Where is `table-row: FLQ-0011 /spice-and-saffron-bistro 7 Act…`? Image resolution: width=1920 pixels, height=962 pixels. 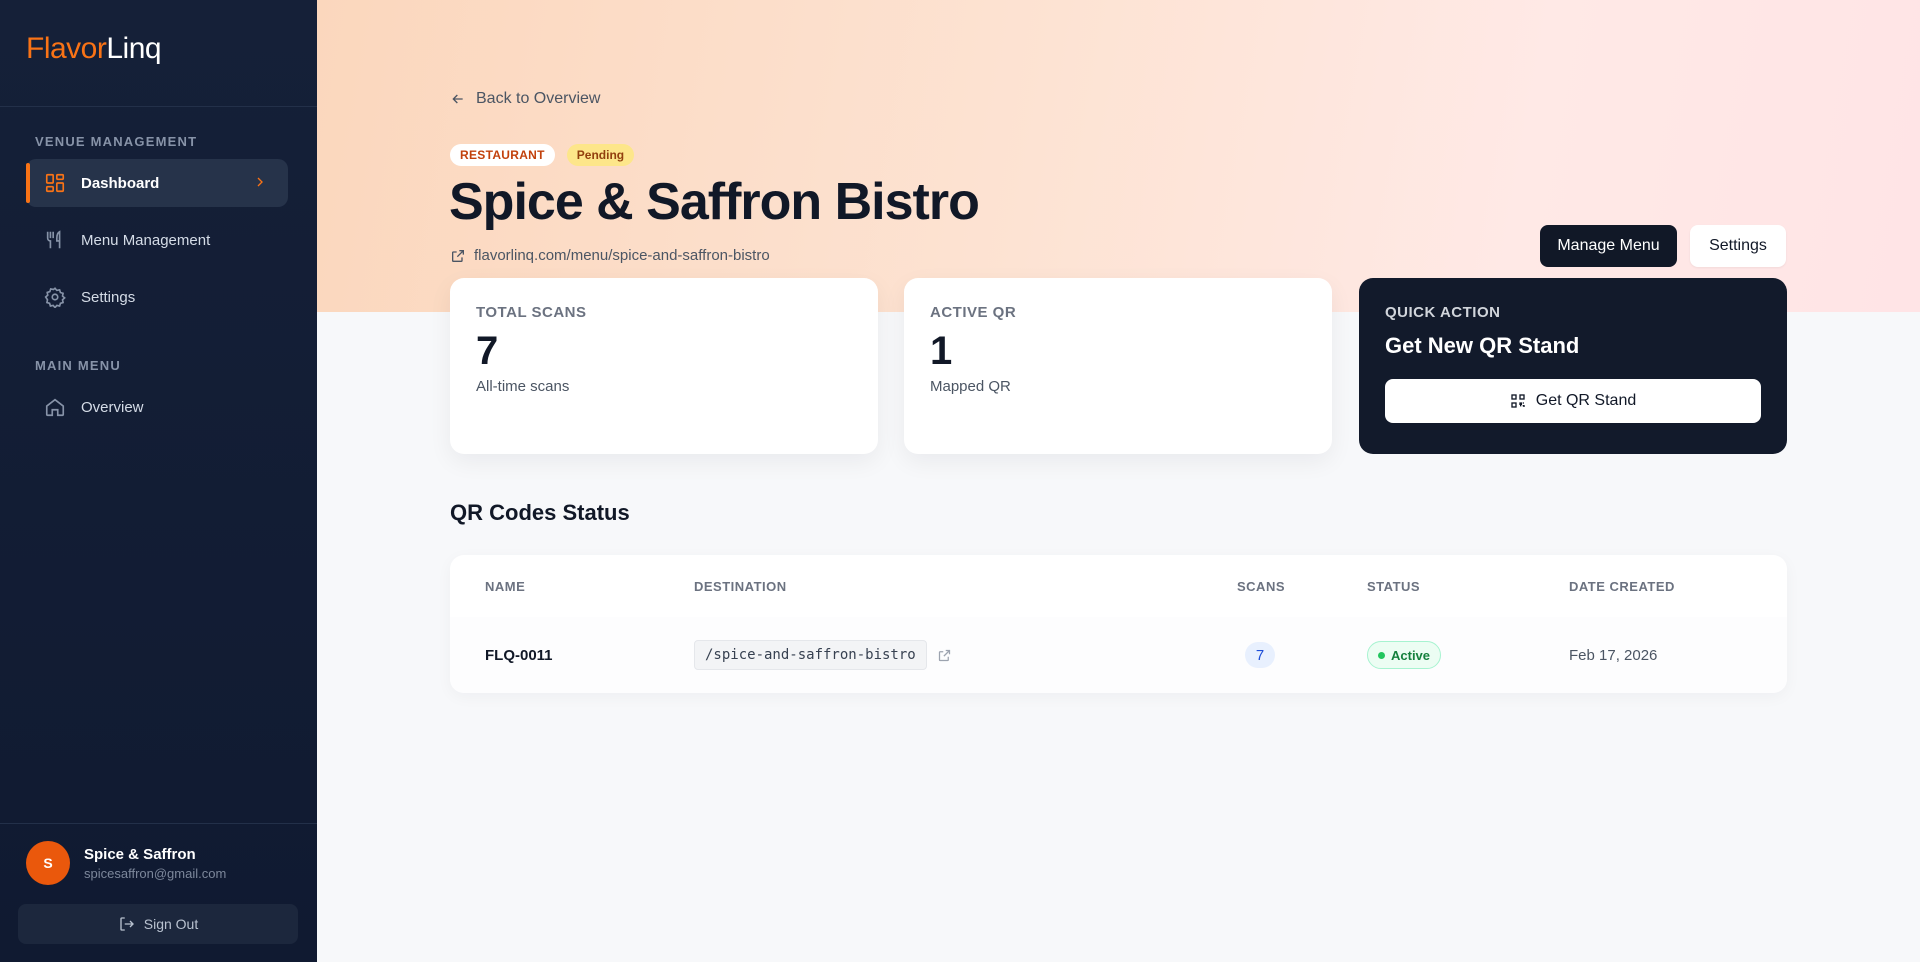 table-row: FLQ-0011 /spice-and-saffron-bistro 7 Act… is located at coordinates (1118, 655).